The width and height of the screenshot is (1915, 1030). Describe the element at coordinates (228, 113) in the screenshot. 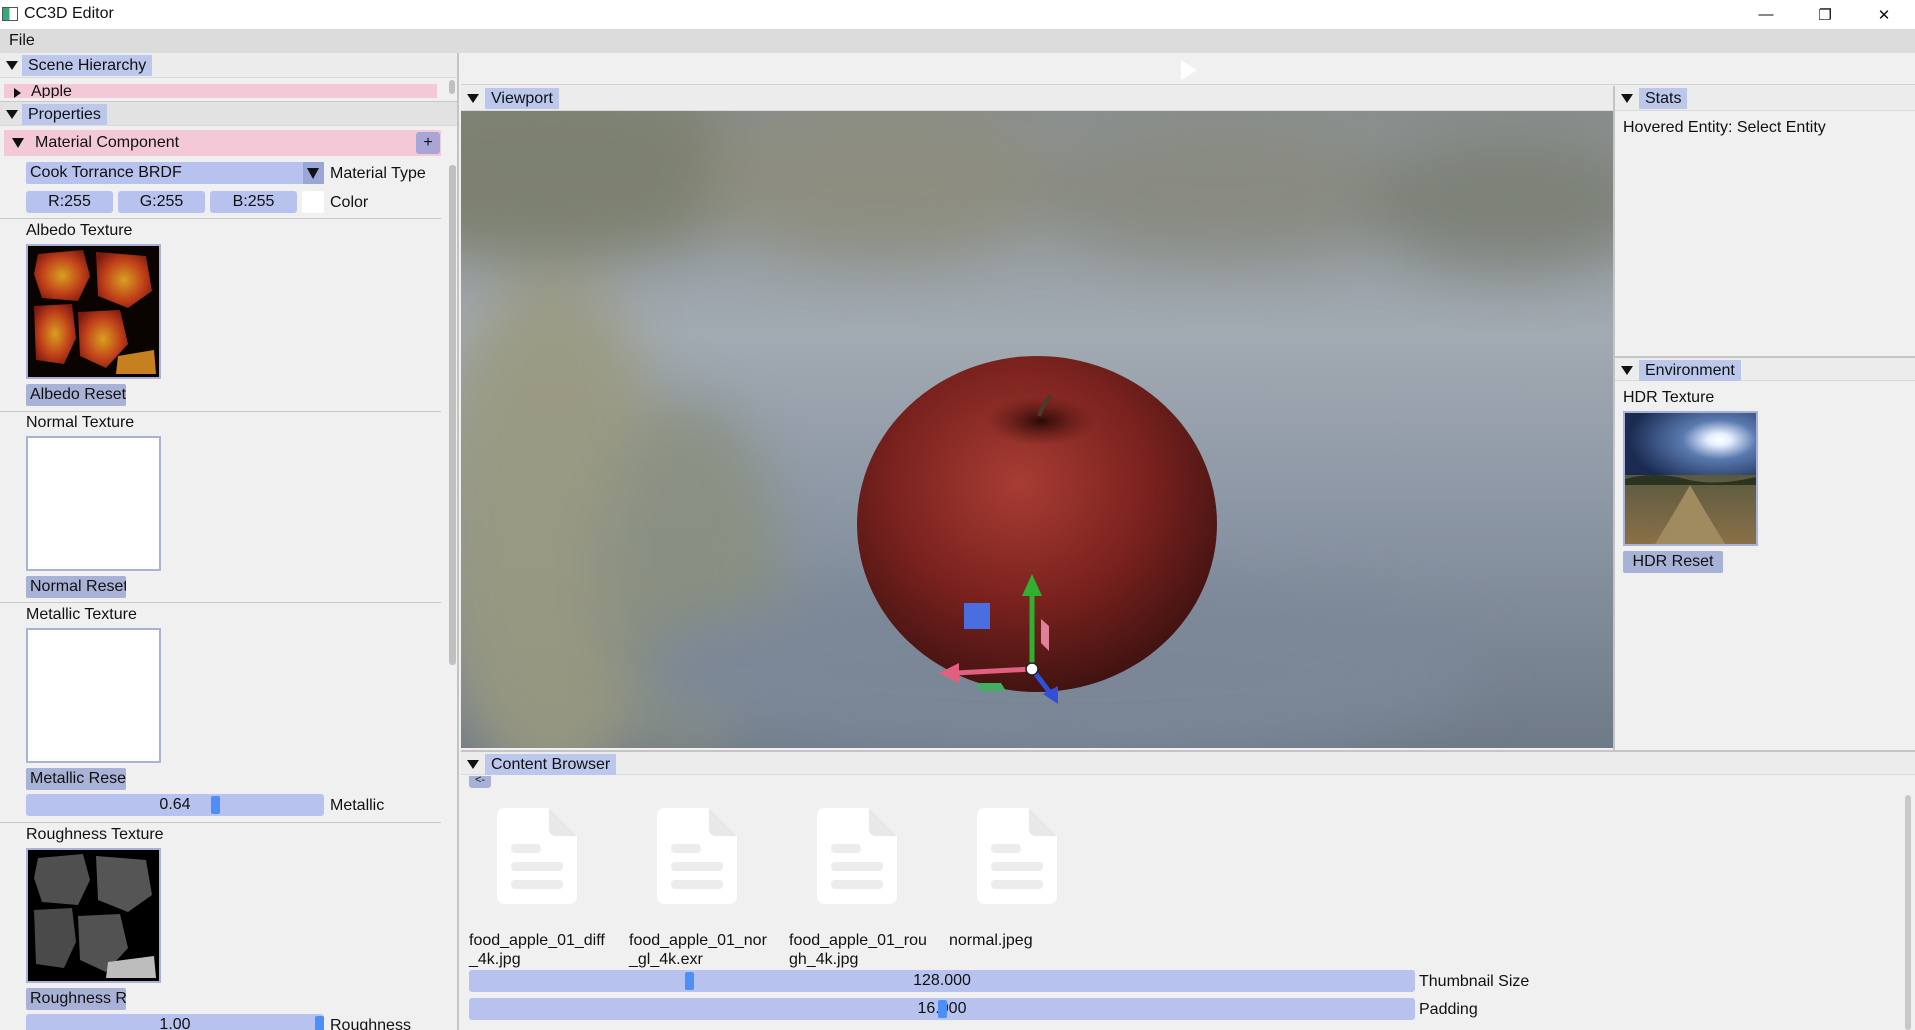

I see `properties-header: Properties` at that location.